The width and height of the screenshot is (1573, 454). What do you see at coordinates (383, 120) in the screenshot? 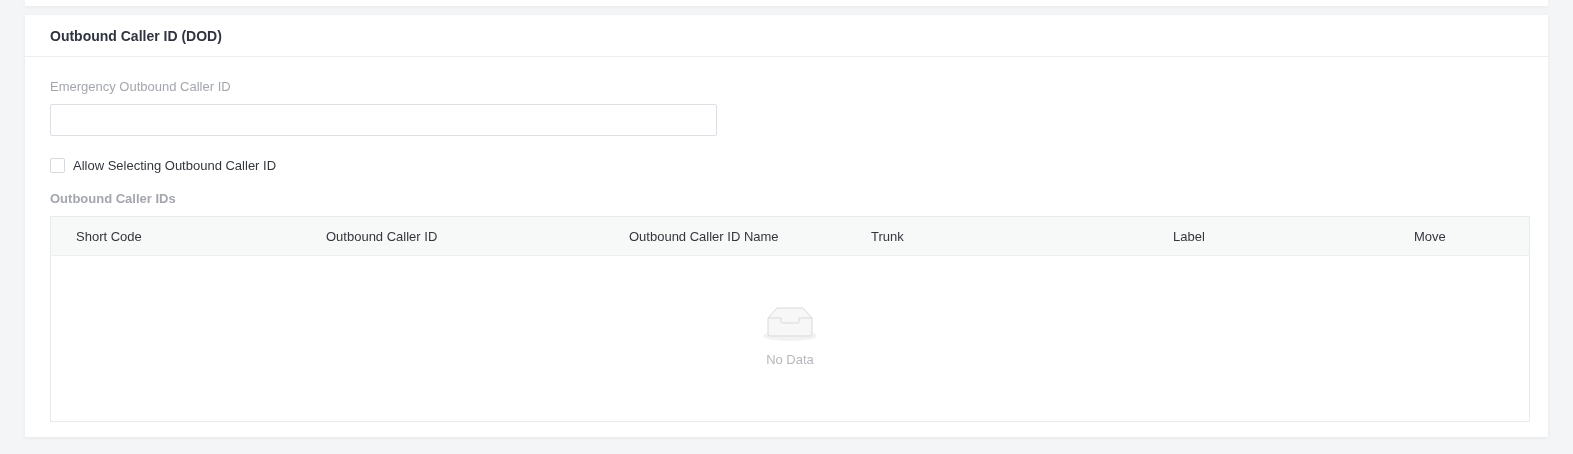
I see `input-field` at bounding box center [383, 120].